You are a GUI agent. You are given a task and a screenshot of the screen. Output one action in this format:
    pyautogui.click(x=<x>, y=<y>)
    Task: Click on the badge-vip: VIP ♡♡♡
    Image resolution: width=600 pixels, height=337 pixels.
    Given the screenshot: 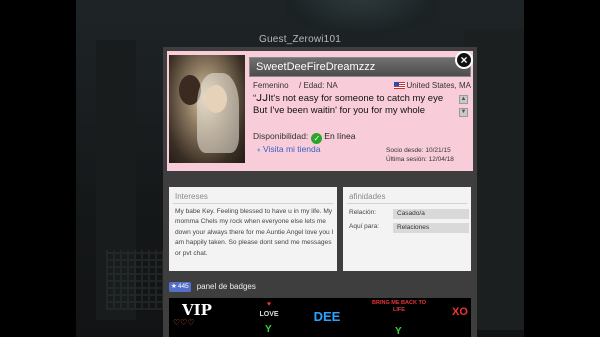 What is the action you would take?
    pyautogui.click(x=197, y=317)
    